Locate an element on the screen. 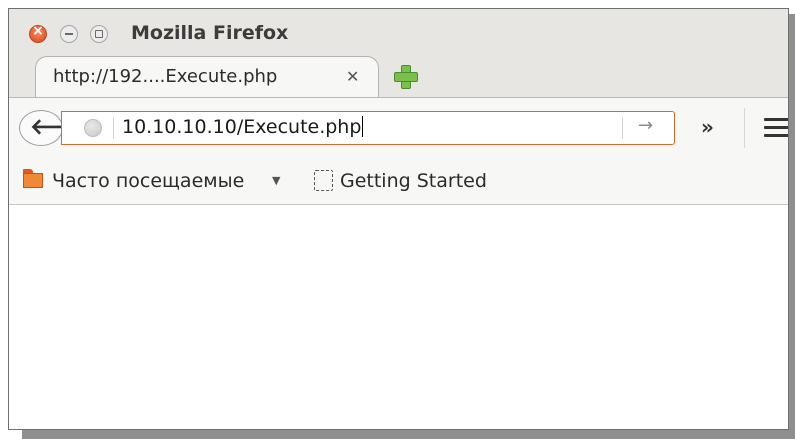 The width and height of the screenshot is (795, 439). go-arrow-icon: → is located at coordinates (645, 125).